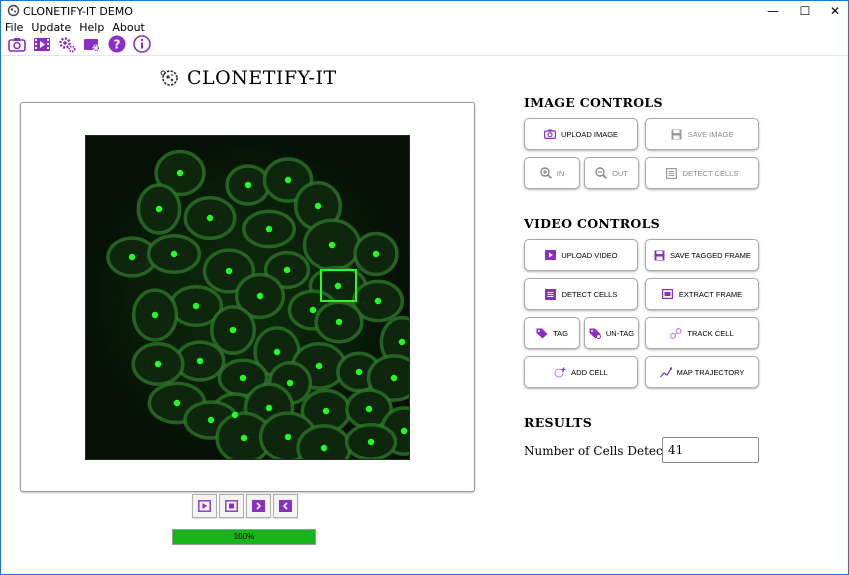 This screenshot has height=575, width=849. I want to click on detect-cells-video-button: DETECT CELLS, so click(581, 294).